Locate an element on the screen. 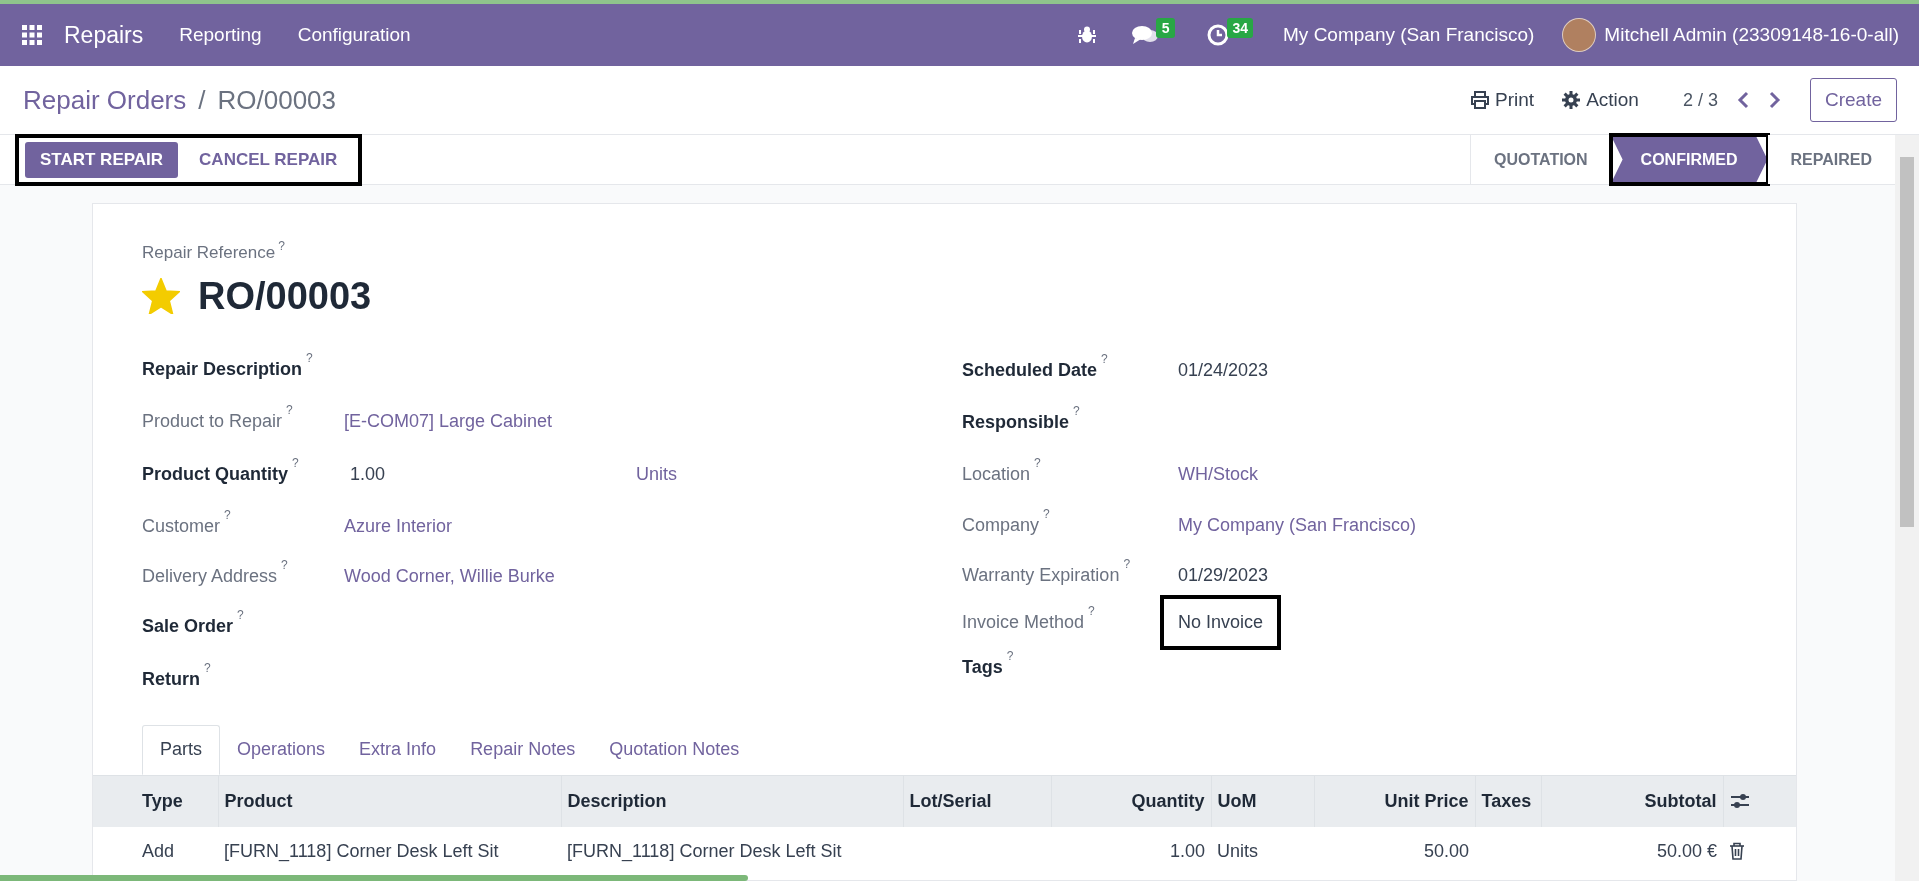 The image size is (1919, 881). start-repair-button: START REPAIR is located at coordinates (102, 159).